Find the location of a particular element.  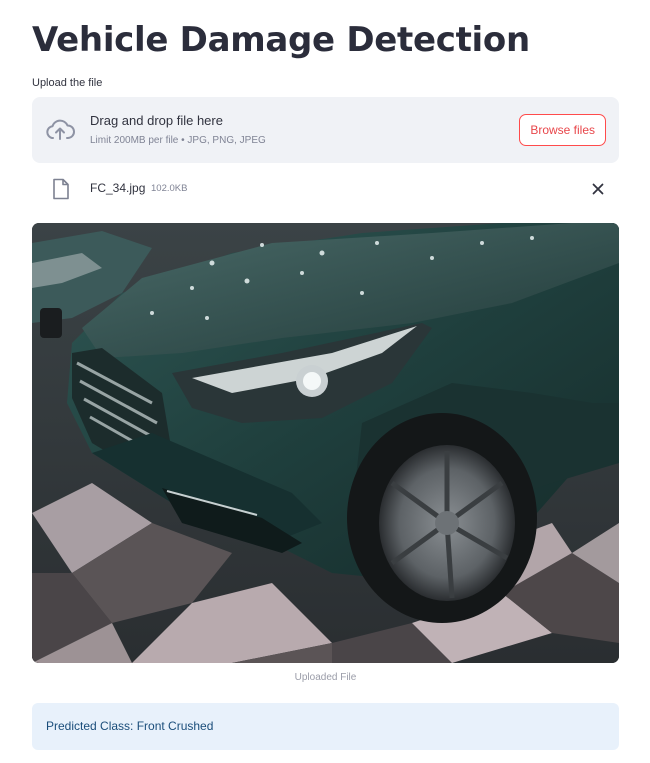

close-icon is located at coordinates (598, 189).